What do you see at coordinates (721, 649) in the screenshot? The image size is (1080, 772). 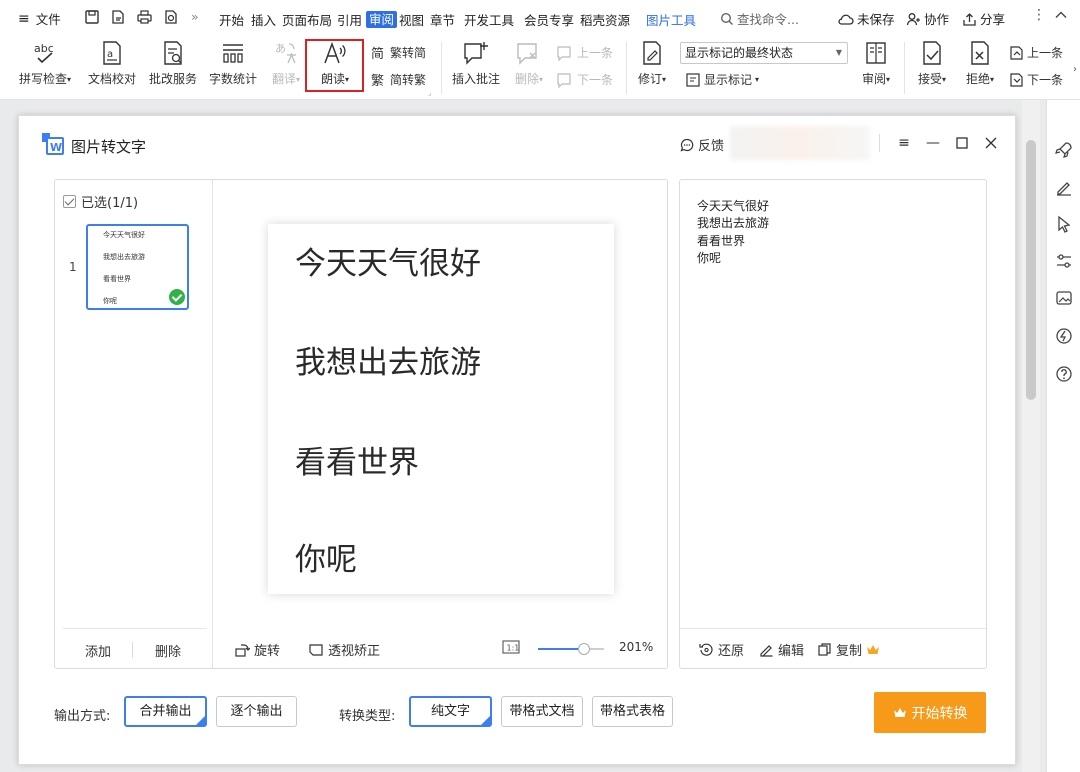 I see `restore-button: 还原` at bounding box center [721, 649].